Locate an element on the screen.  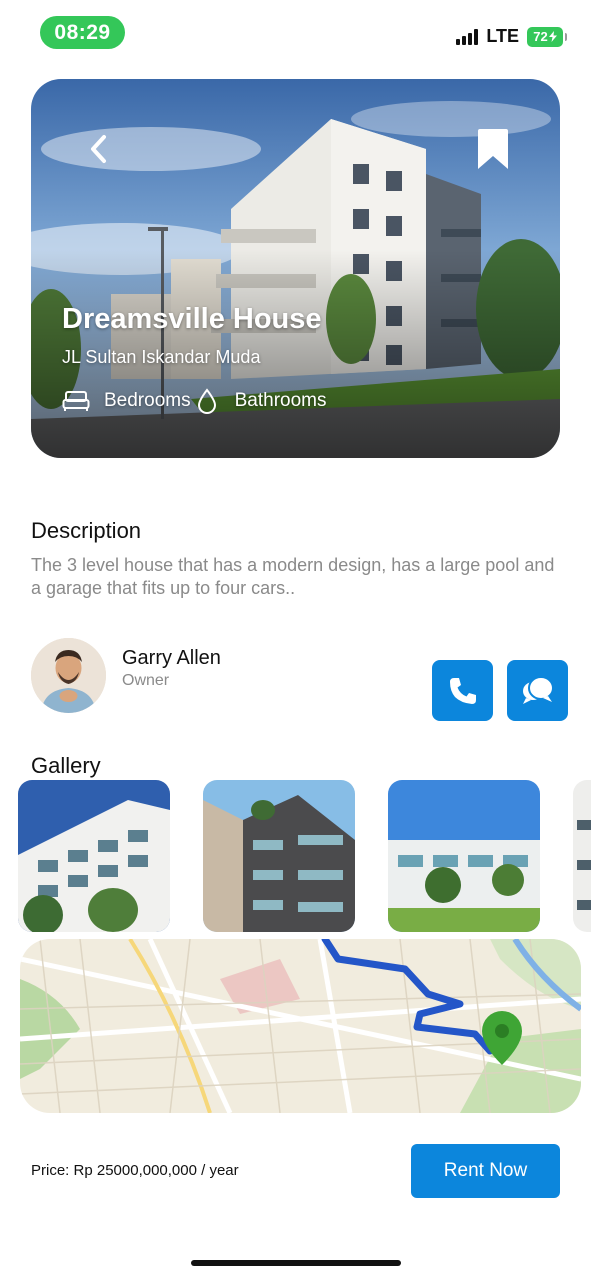
status-time: 08:29 is located at coordinates (82, 32).